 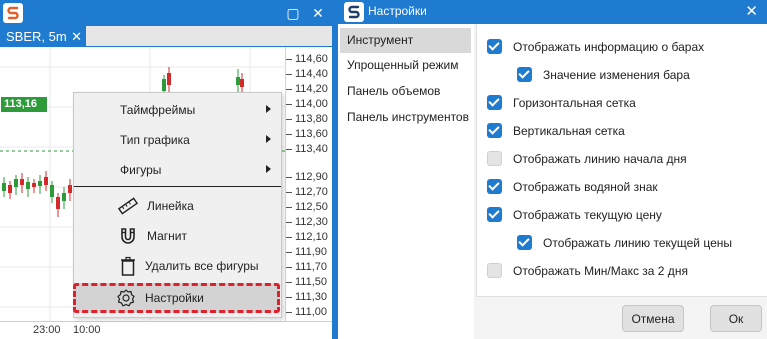 I want to click on dialog-footer: Отмена Ок, so click(x=621, y=318).